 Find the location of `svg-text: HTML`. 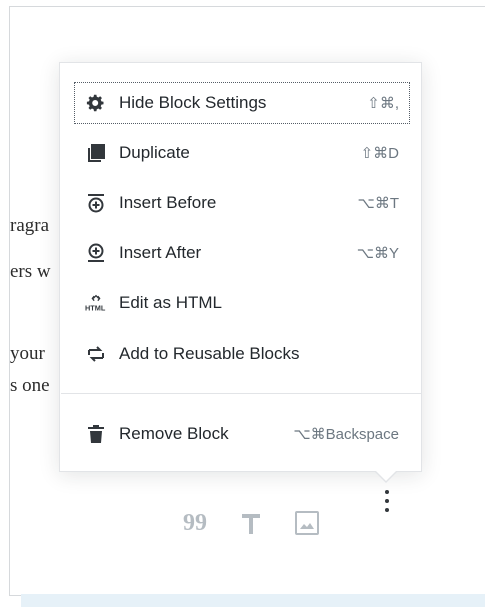

svg-text: HTML is located at coordinates (95, 307).